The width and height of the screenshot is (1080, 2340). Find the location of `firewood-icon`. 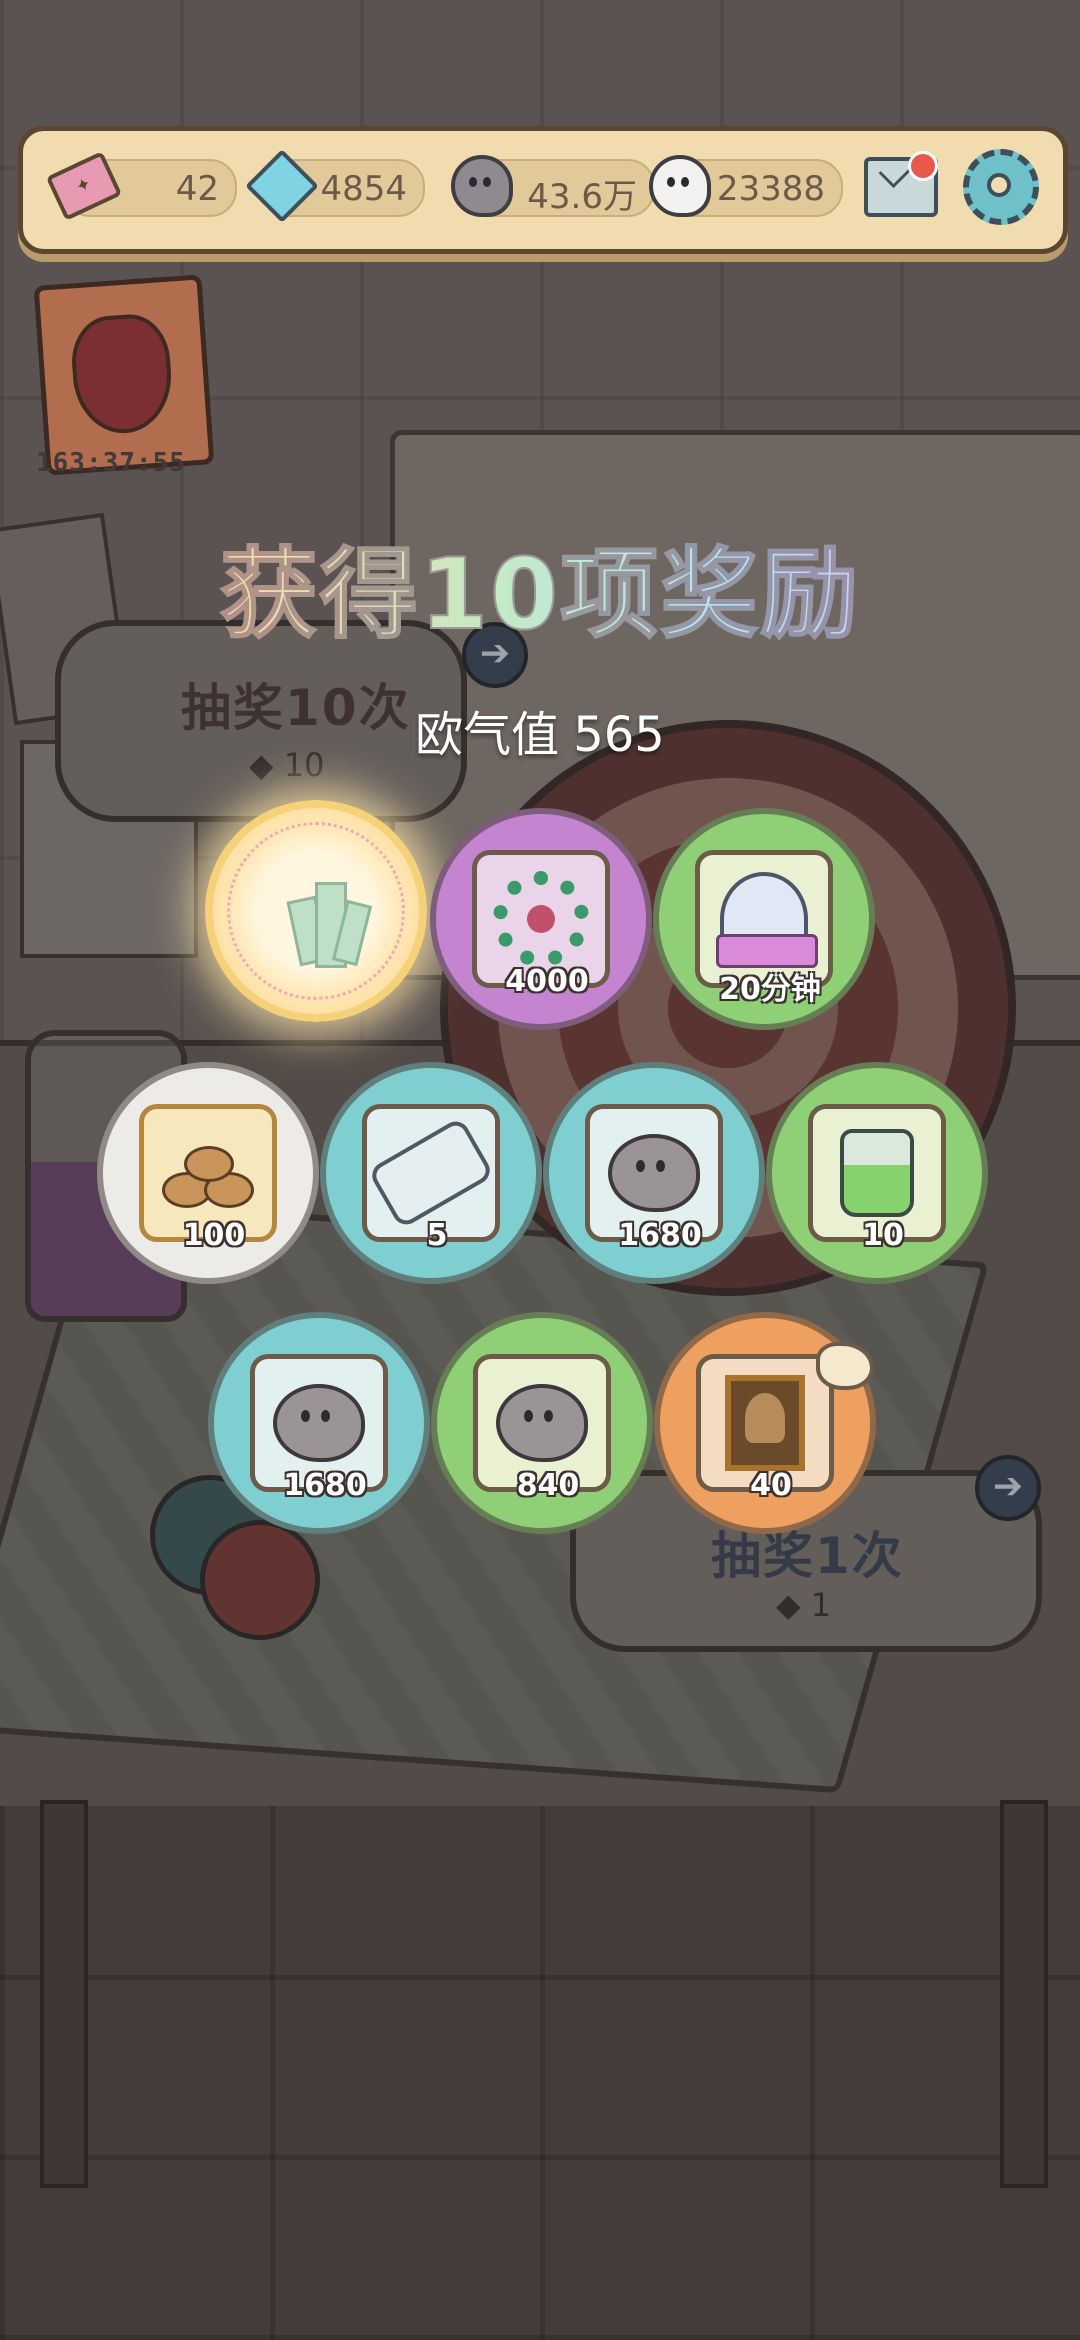

firewood-icon is located at coordinates (208, 1173).